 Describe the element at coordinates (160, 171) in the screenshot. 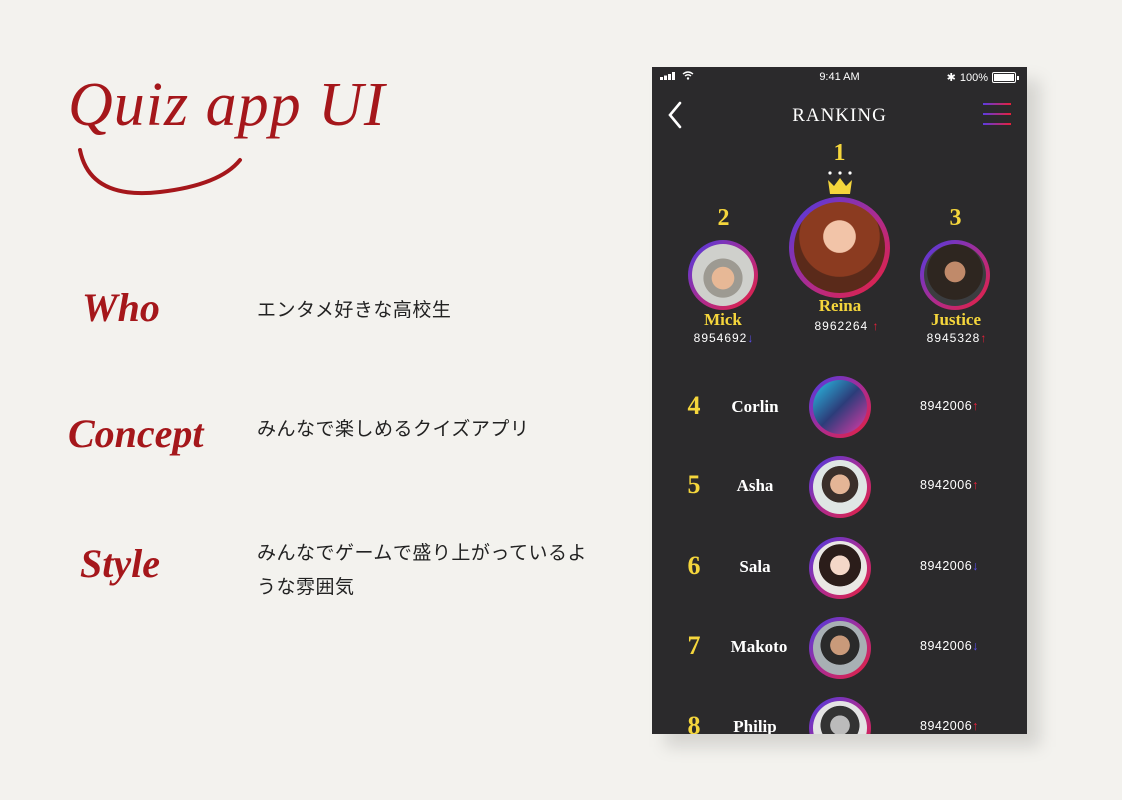

I see `title-swash-decoration` at that location.